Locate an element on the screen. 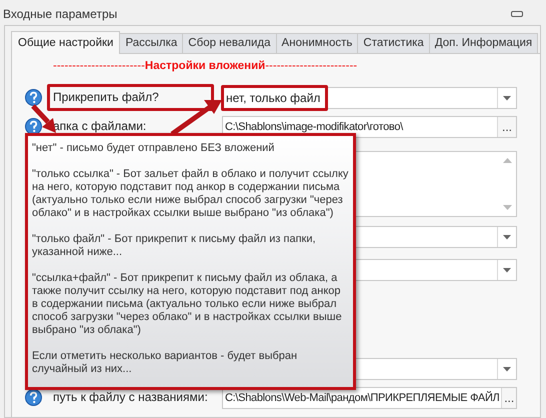 The height and width of the screenshot is (418, 546). tab: Доп. Информация is located at coordinates (484, 43).